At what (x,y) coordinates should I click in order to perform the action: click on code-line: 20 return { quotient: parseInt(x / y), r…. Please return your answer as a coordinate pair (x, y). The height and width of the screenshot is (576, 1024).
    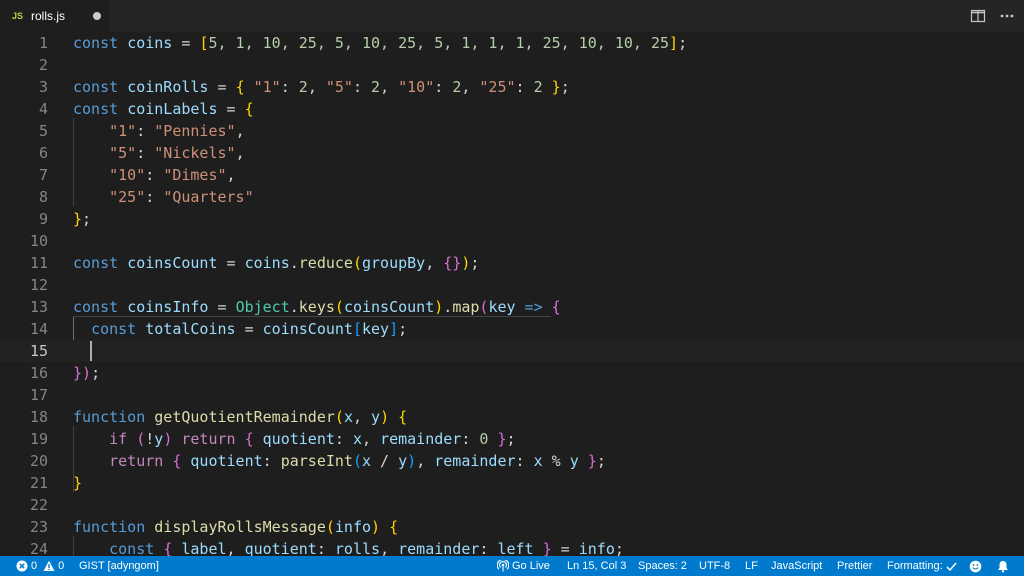
    Looking at the image, I should click on (512, 461).